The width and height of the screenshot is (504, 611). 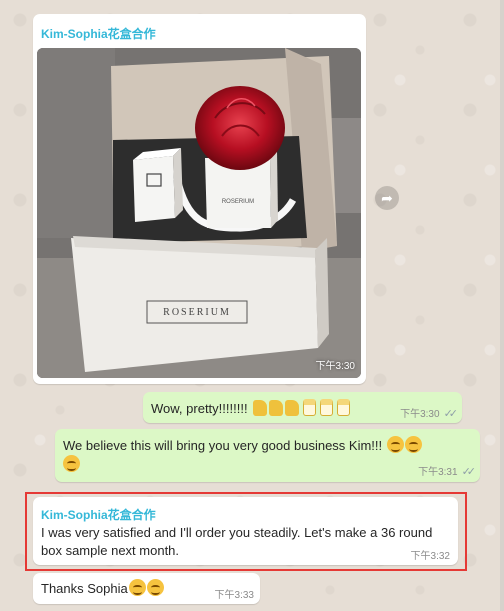 I want to click on incoming-message: Thanks Sophia 下午3:33, so click(x=146, y=588).